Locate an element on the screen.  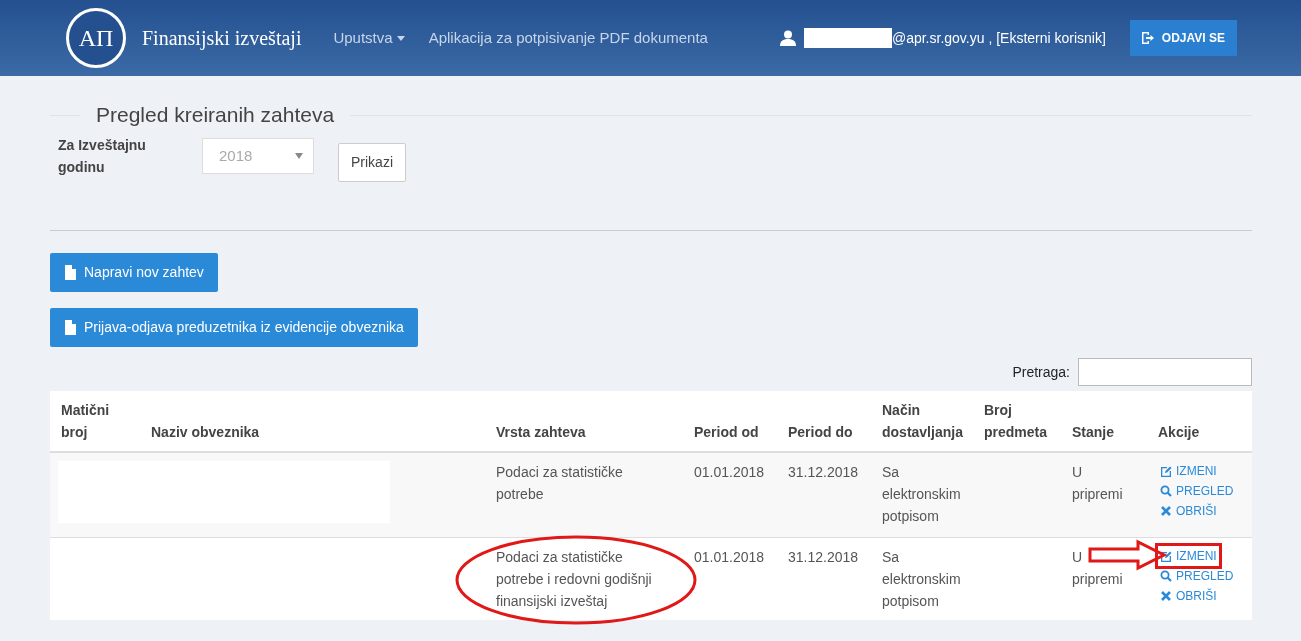
caret-icon is located at coordinates (299, 156).